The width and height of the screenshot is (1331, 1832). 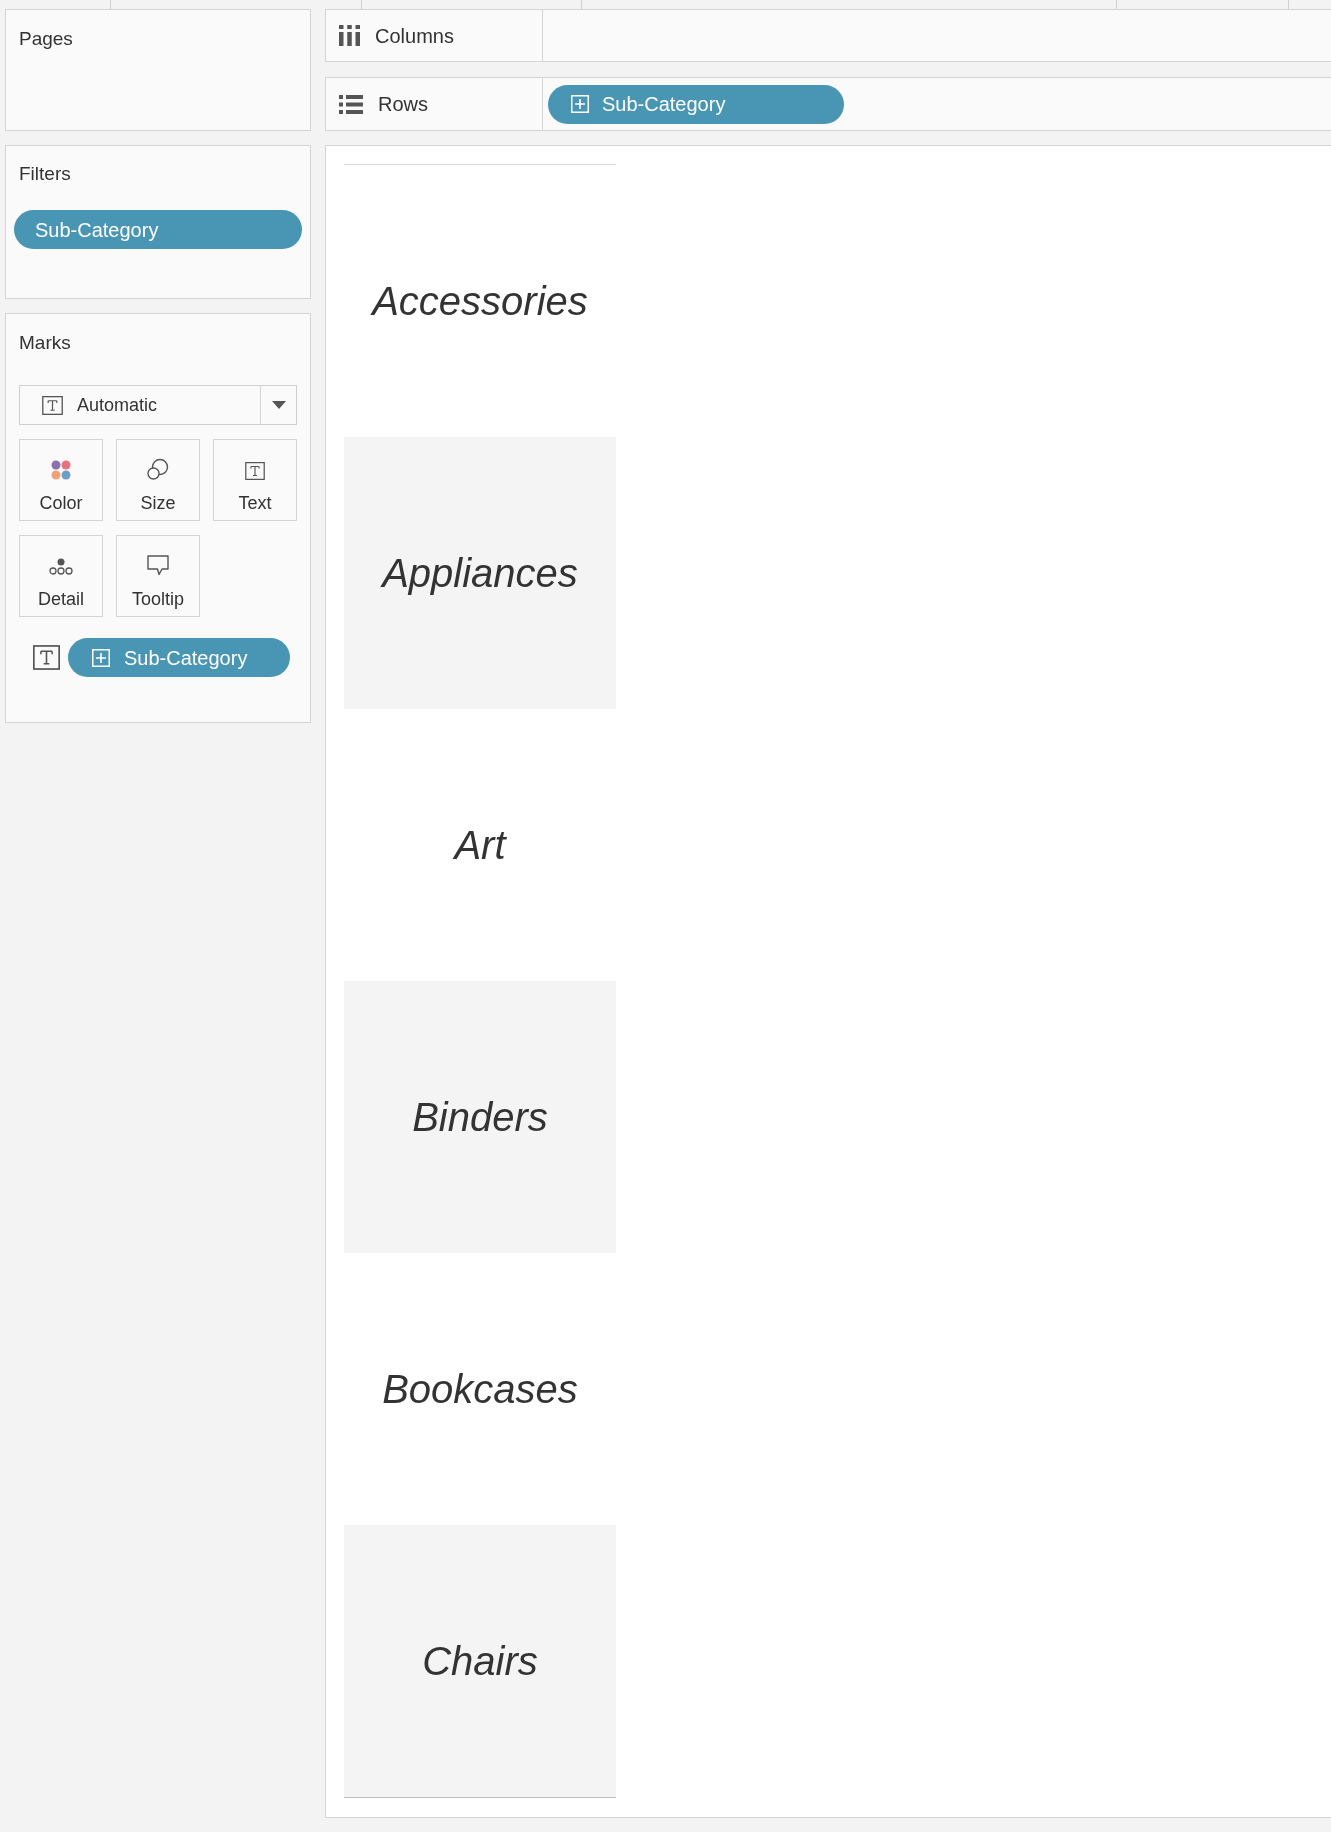 I want to click on speech-bubble-icon, so click(x=158, y=565).